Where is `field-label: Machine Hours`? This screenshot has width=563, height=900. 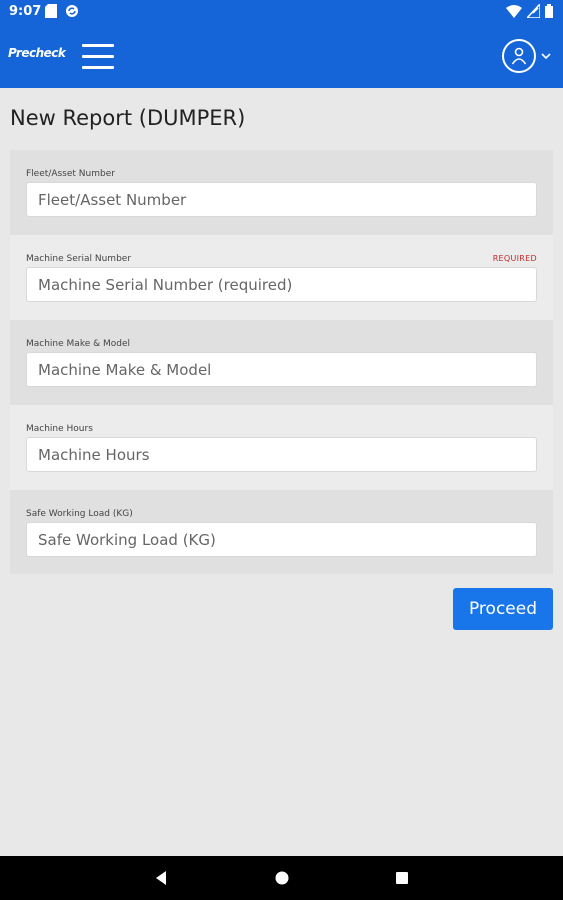
field-label: Machine Hours is located at coordinates (59, 429).